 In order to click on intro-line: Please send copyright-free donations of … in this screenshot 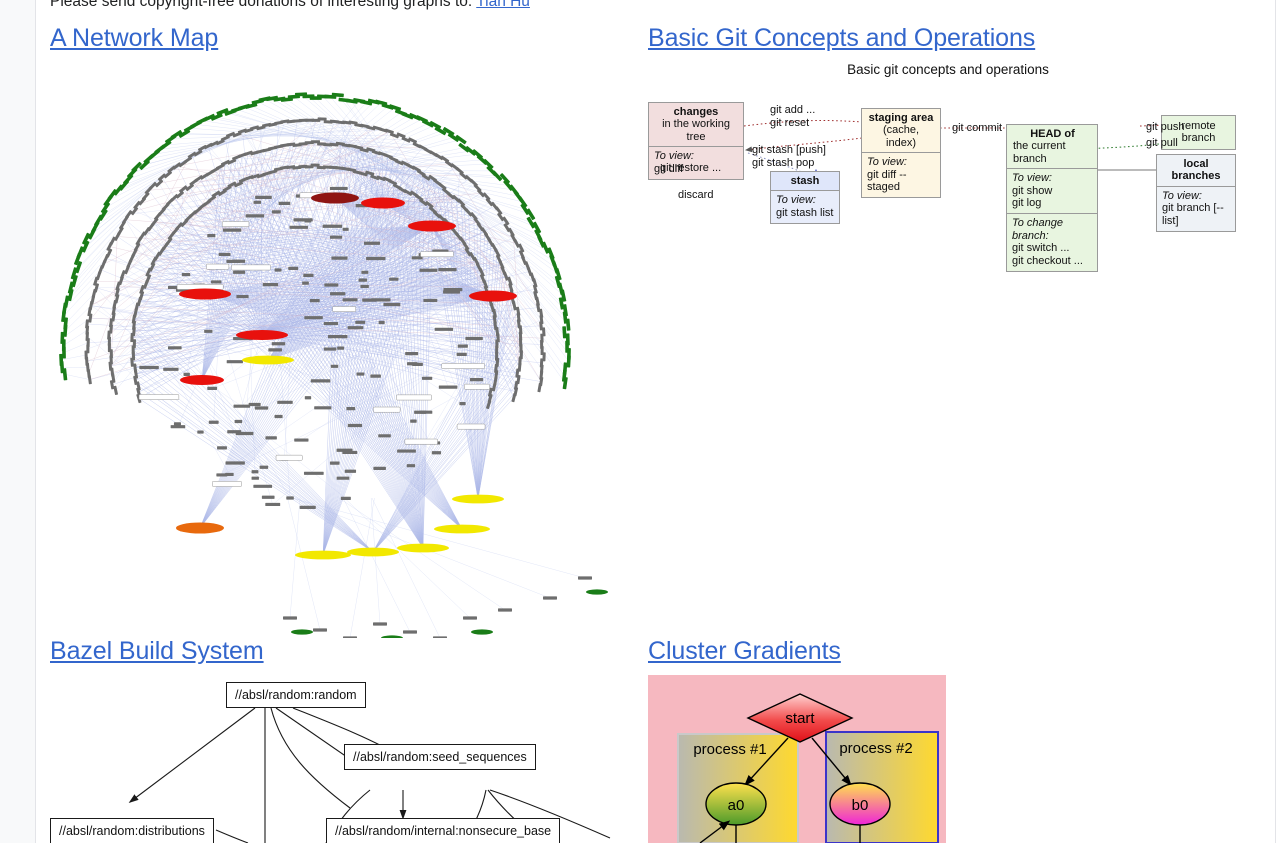, I will do `click(290, 6)`.